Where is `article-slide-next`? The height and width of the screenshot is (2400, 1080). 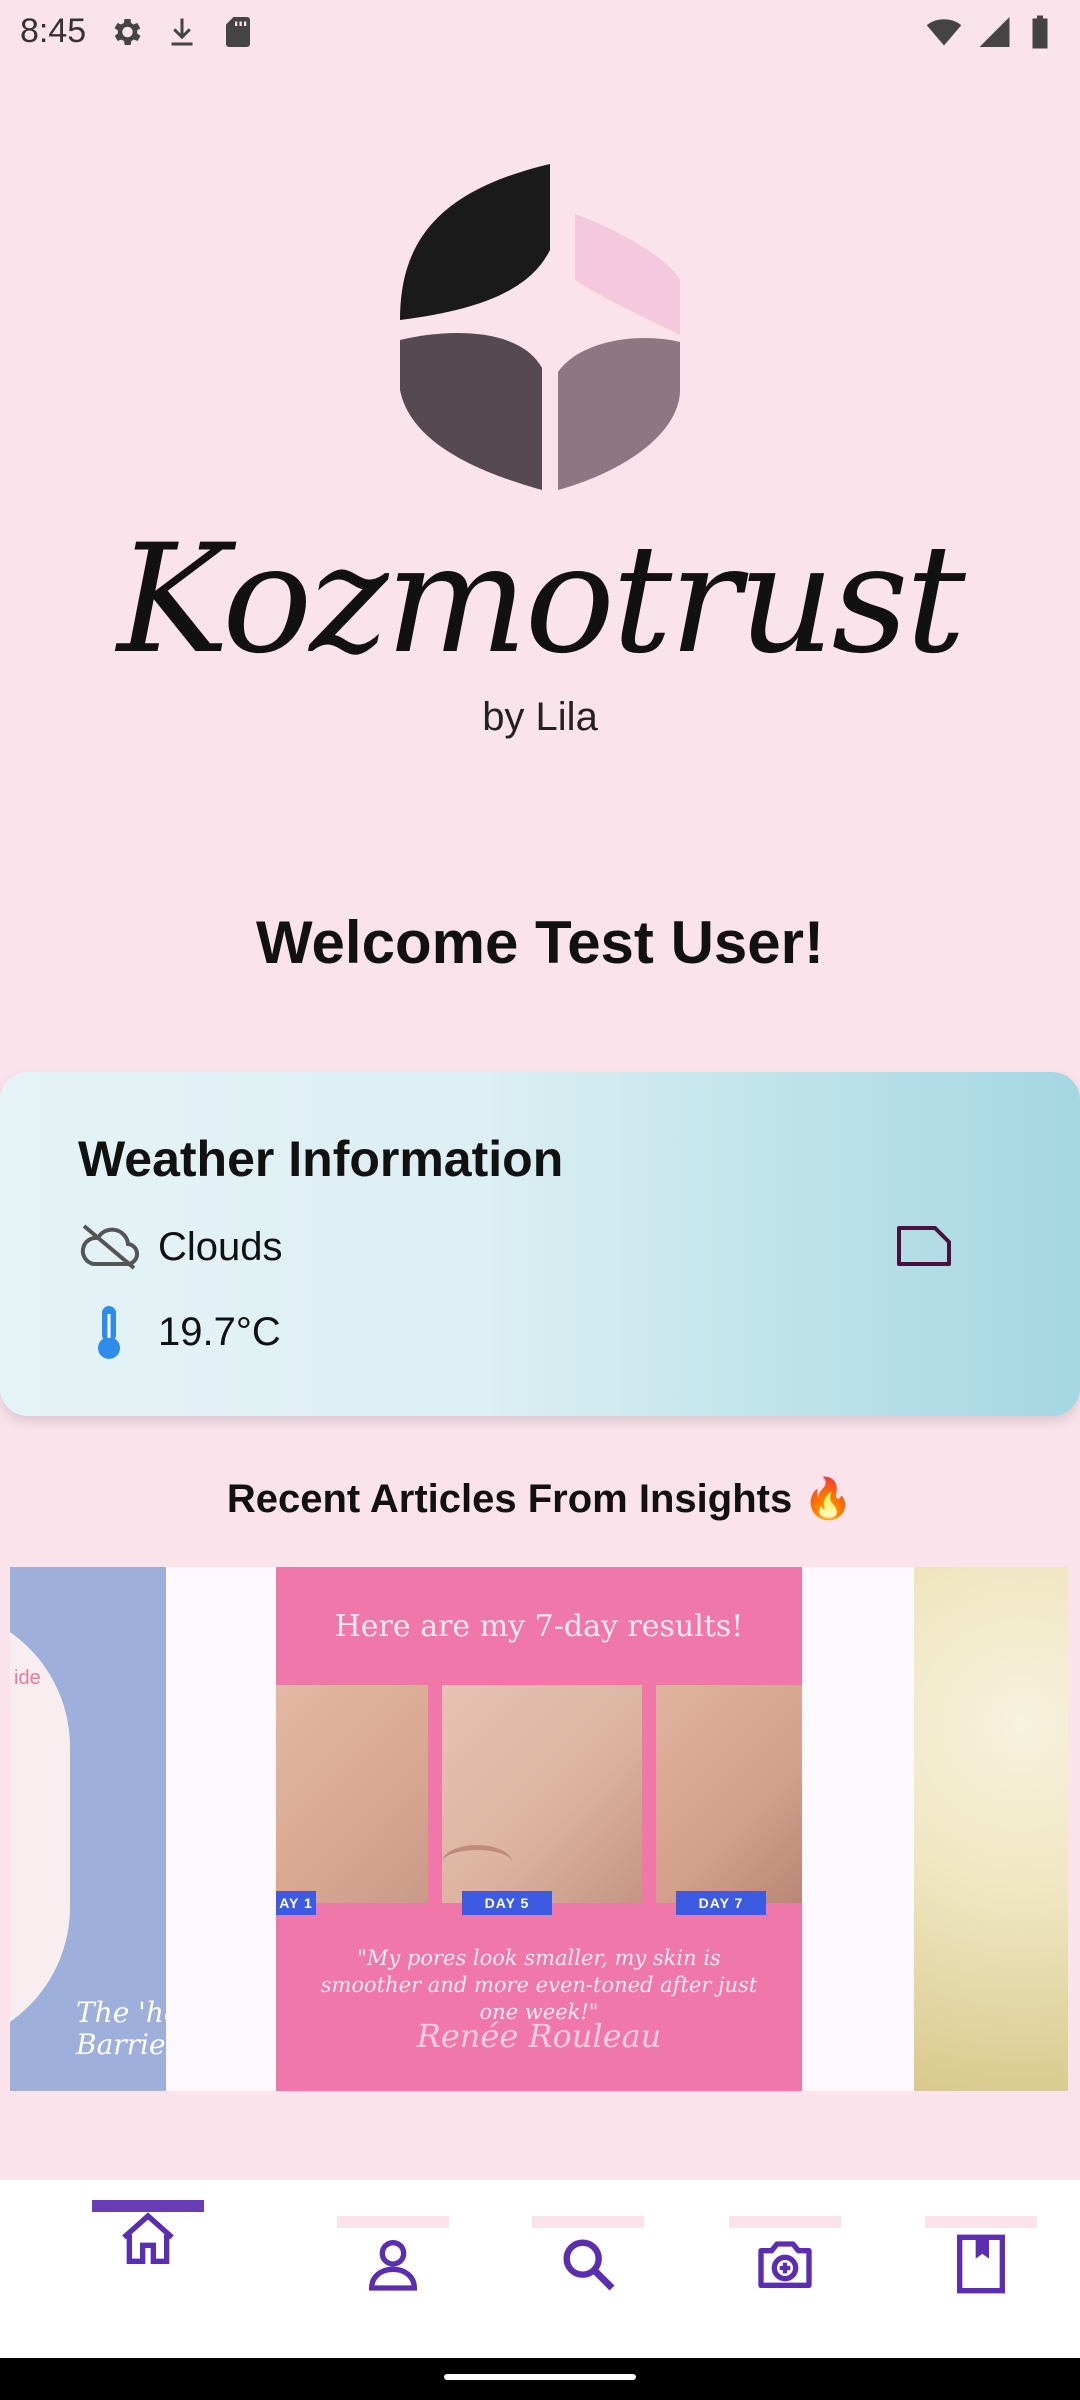 article-slide-next is located at coordinates (991, 1829).